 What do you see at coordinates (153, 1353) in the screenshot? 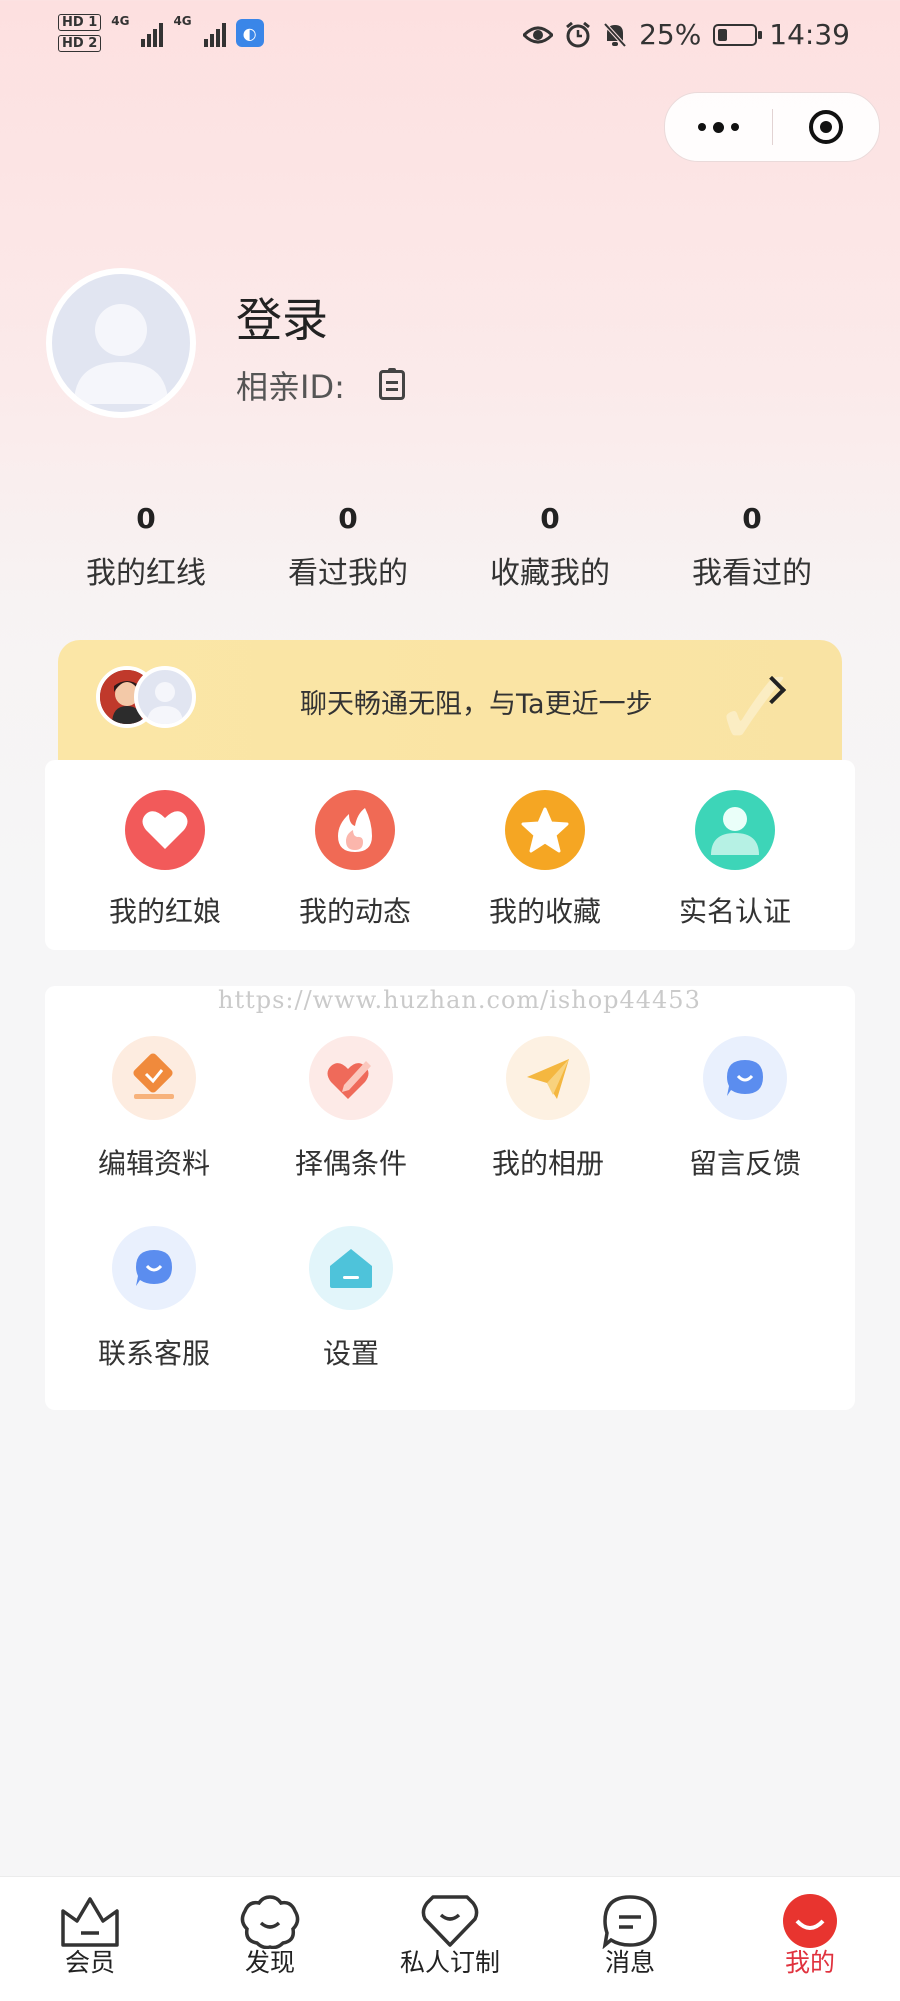
I see `service-label: 联系客服` at bounding box center [153, 1353].